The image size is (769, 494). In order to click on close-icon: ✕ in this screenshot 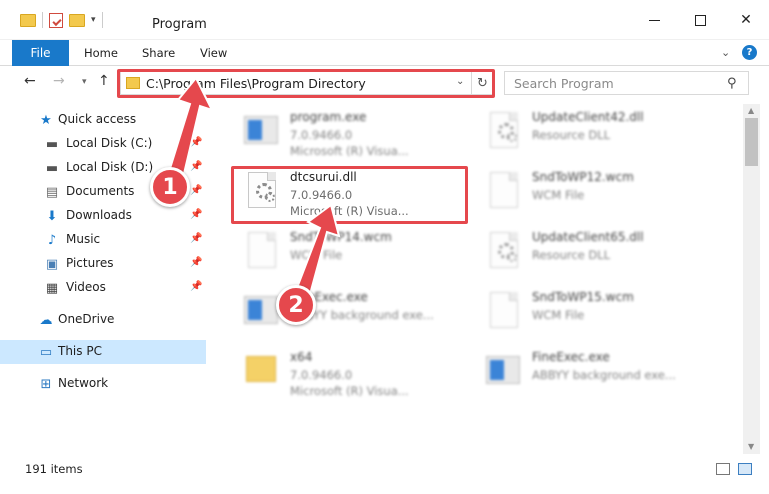, I will do `click(746, 20)`.